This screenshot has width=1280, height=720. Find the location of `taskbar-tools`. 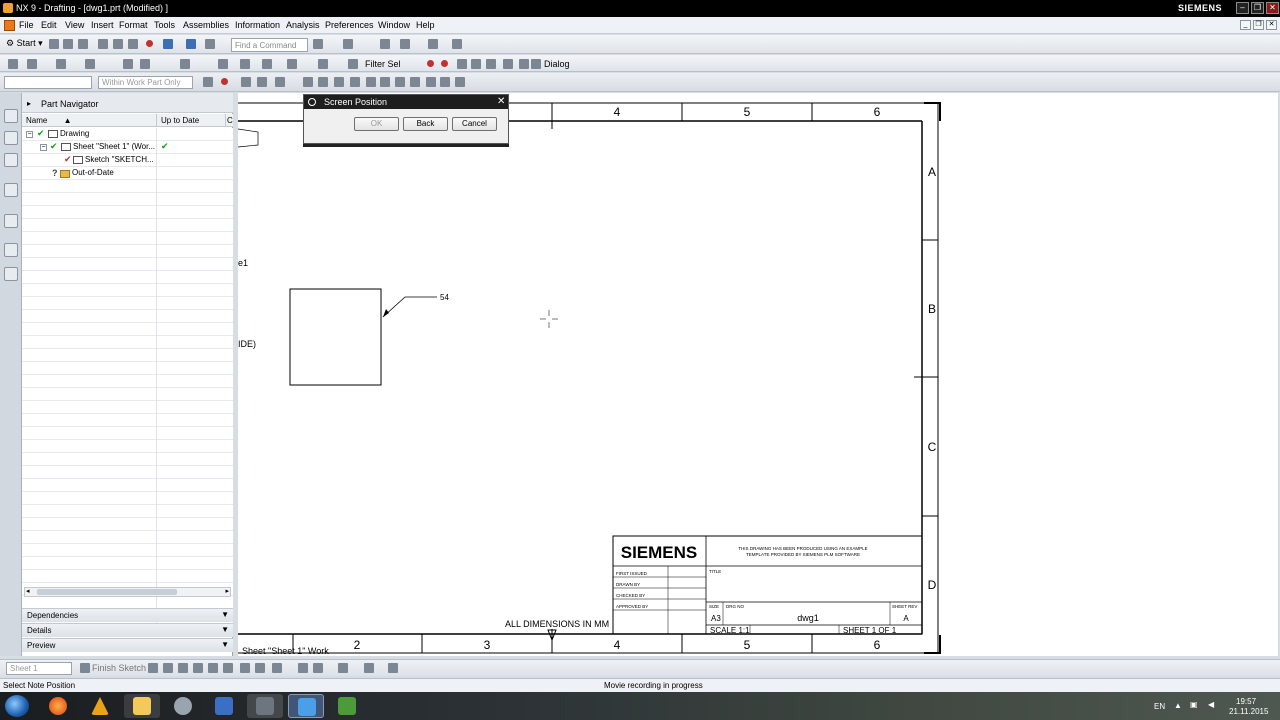

taskbar-tools is located at coordinates (183, 706).